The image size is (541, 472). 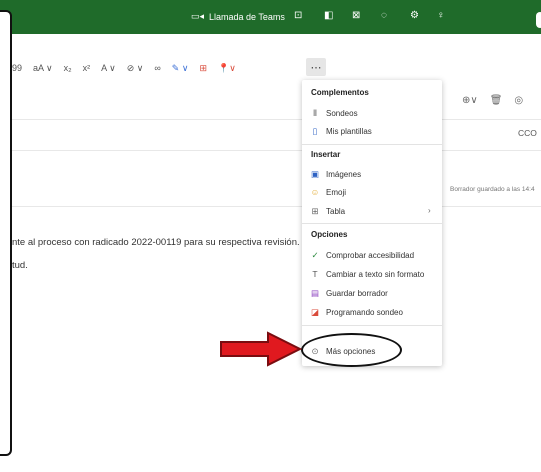 I want to click on menu-item-comprobar-accesibilidad: ✓ Comprobar accesibilidad, so click(x=362, y=255).